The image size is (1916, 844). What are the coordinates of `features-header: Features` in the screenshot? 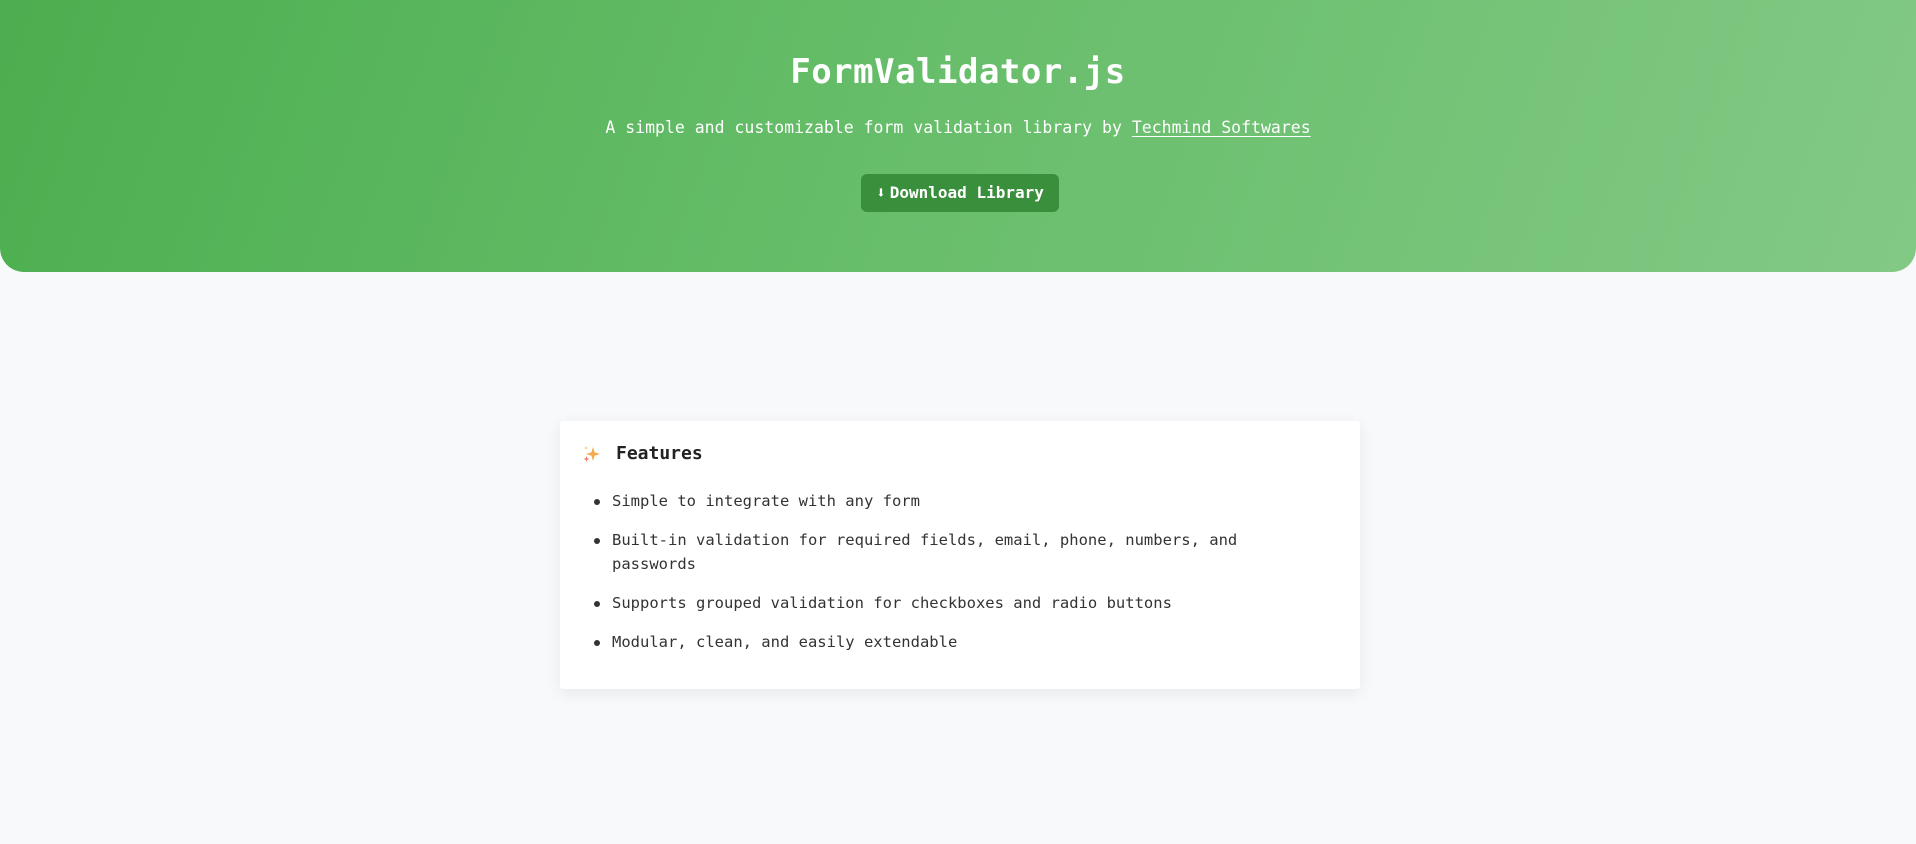 It's located at (642, 453).